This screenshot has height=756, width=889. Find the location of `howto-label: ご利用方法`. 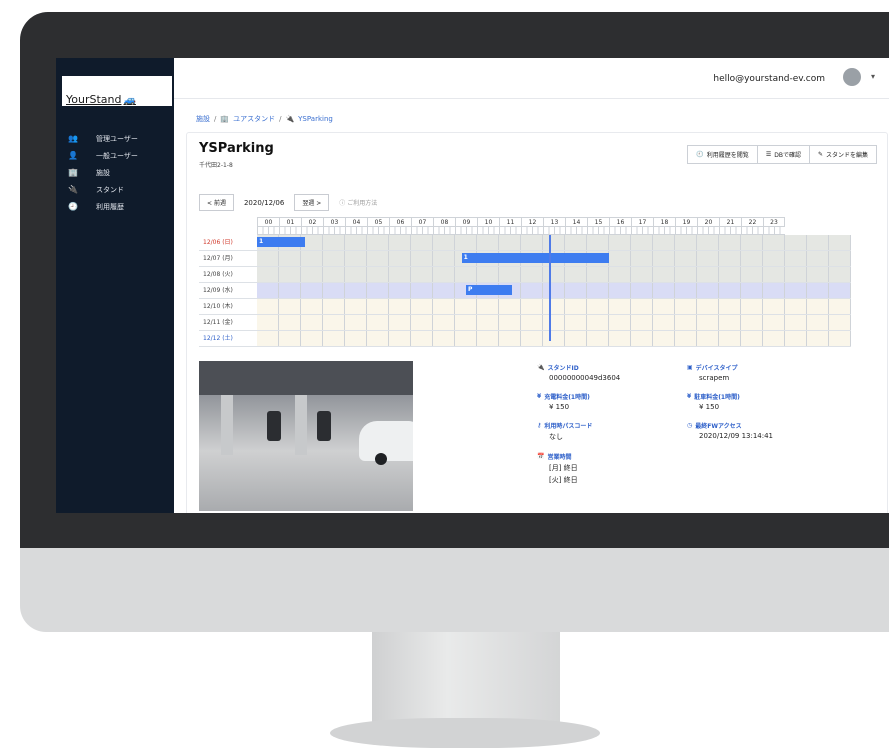

howto-label: ご利用方法 is located at coordinates (362, 203).